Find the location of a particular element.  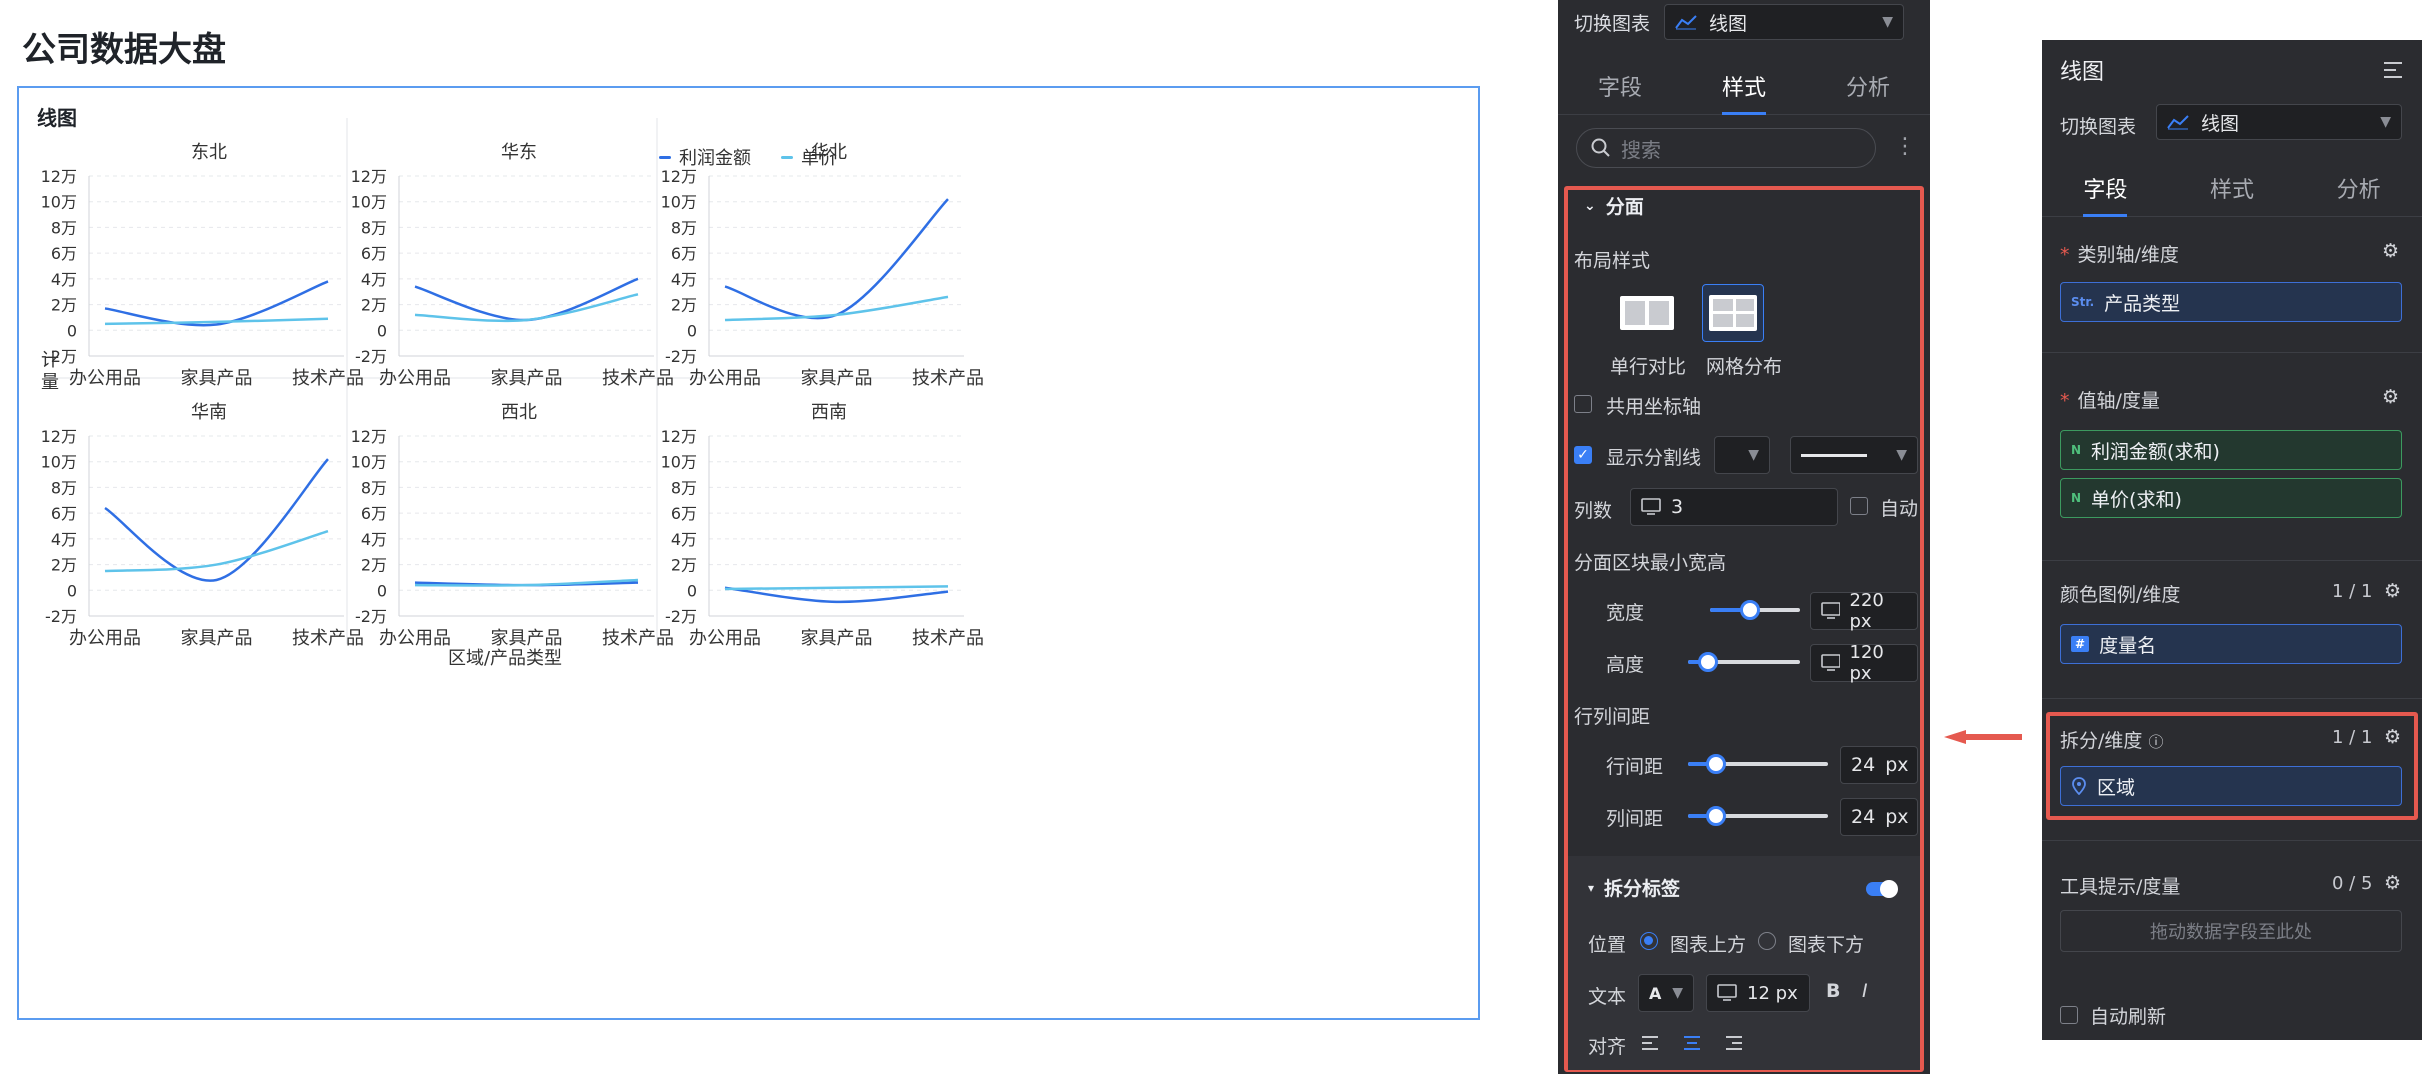

desktop-icon is located at coordinates (1651, 506).